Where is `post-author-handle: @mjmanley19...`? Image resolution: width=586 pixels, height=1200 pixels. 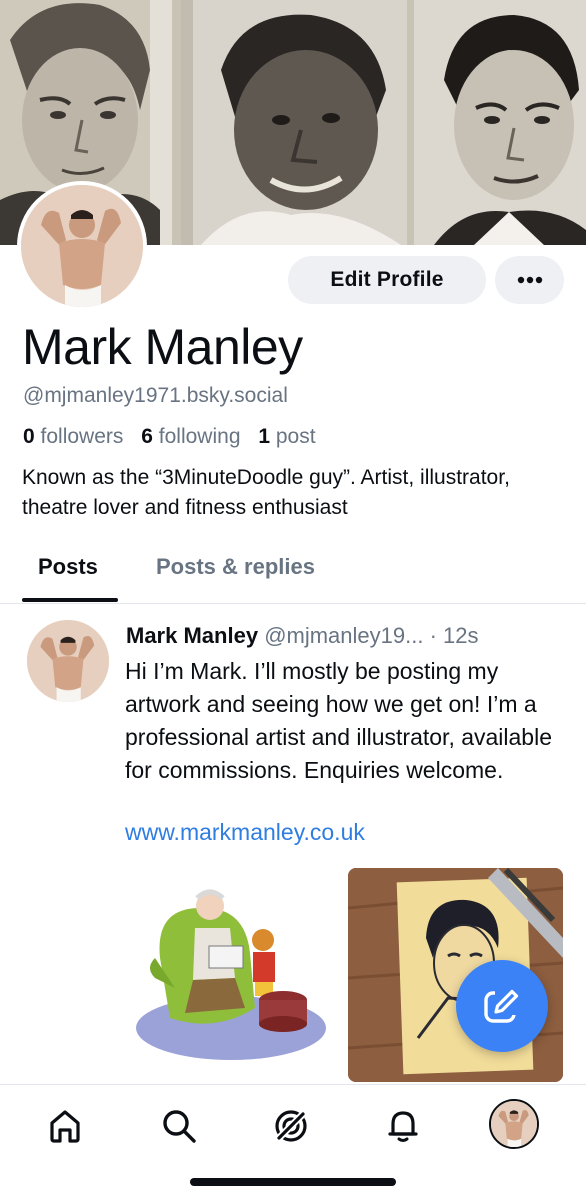 post-author-handle: @mjmanley19... is located at coordinates (343, 635).